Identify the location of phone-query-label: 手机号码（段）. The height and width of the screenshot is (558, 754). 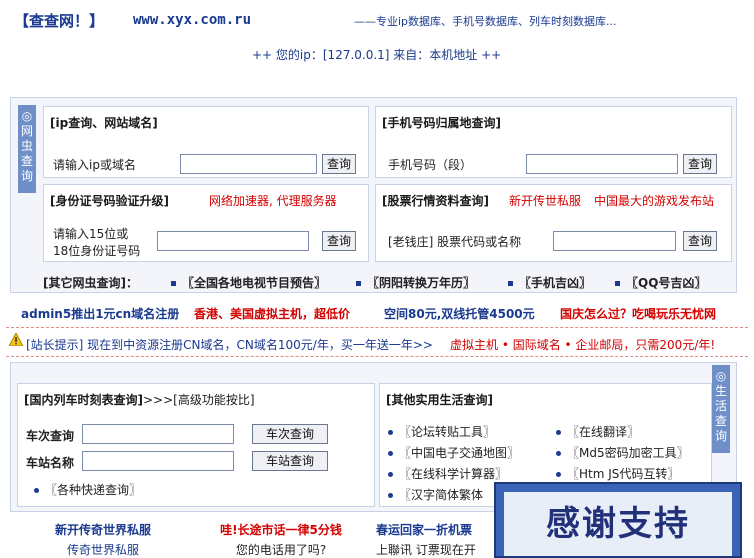
(430, 165).